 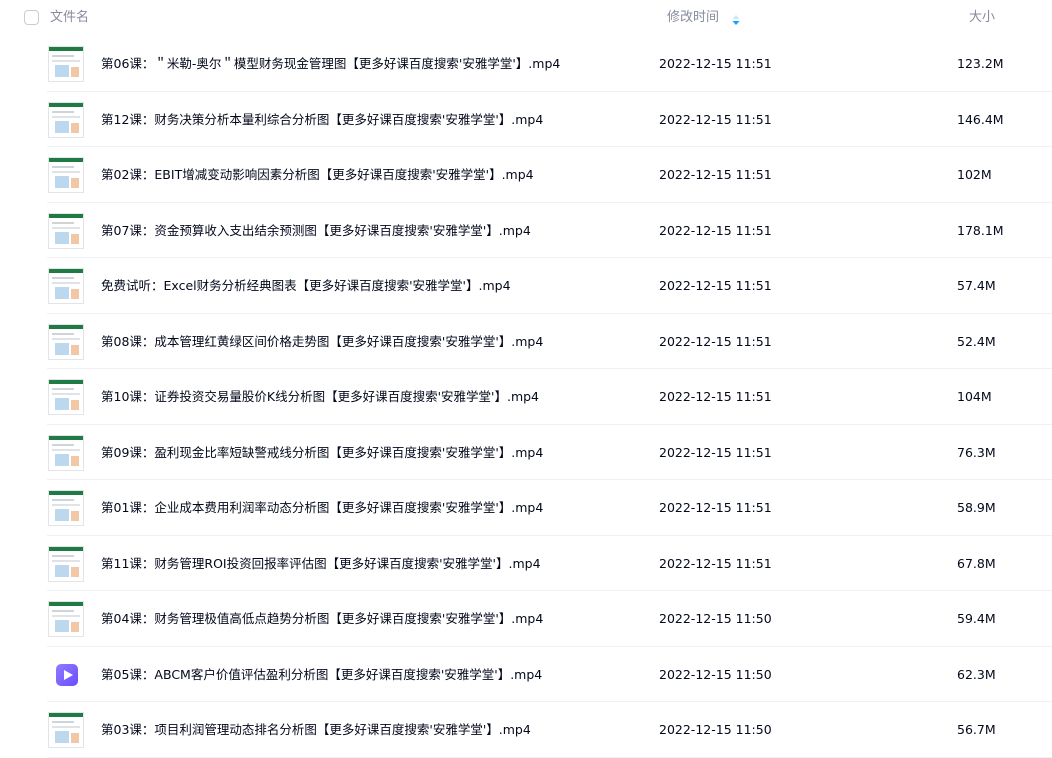 I want to click on file-name: 第03课：项目利润管理动态排名分析图【更多好课百度搜索'安雅学堂'】.mp4, so click(x=316, y=729).